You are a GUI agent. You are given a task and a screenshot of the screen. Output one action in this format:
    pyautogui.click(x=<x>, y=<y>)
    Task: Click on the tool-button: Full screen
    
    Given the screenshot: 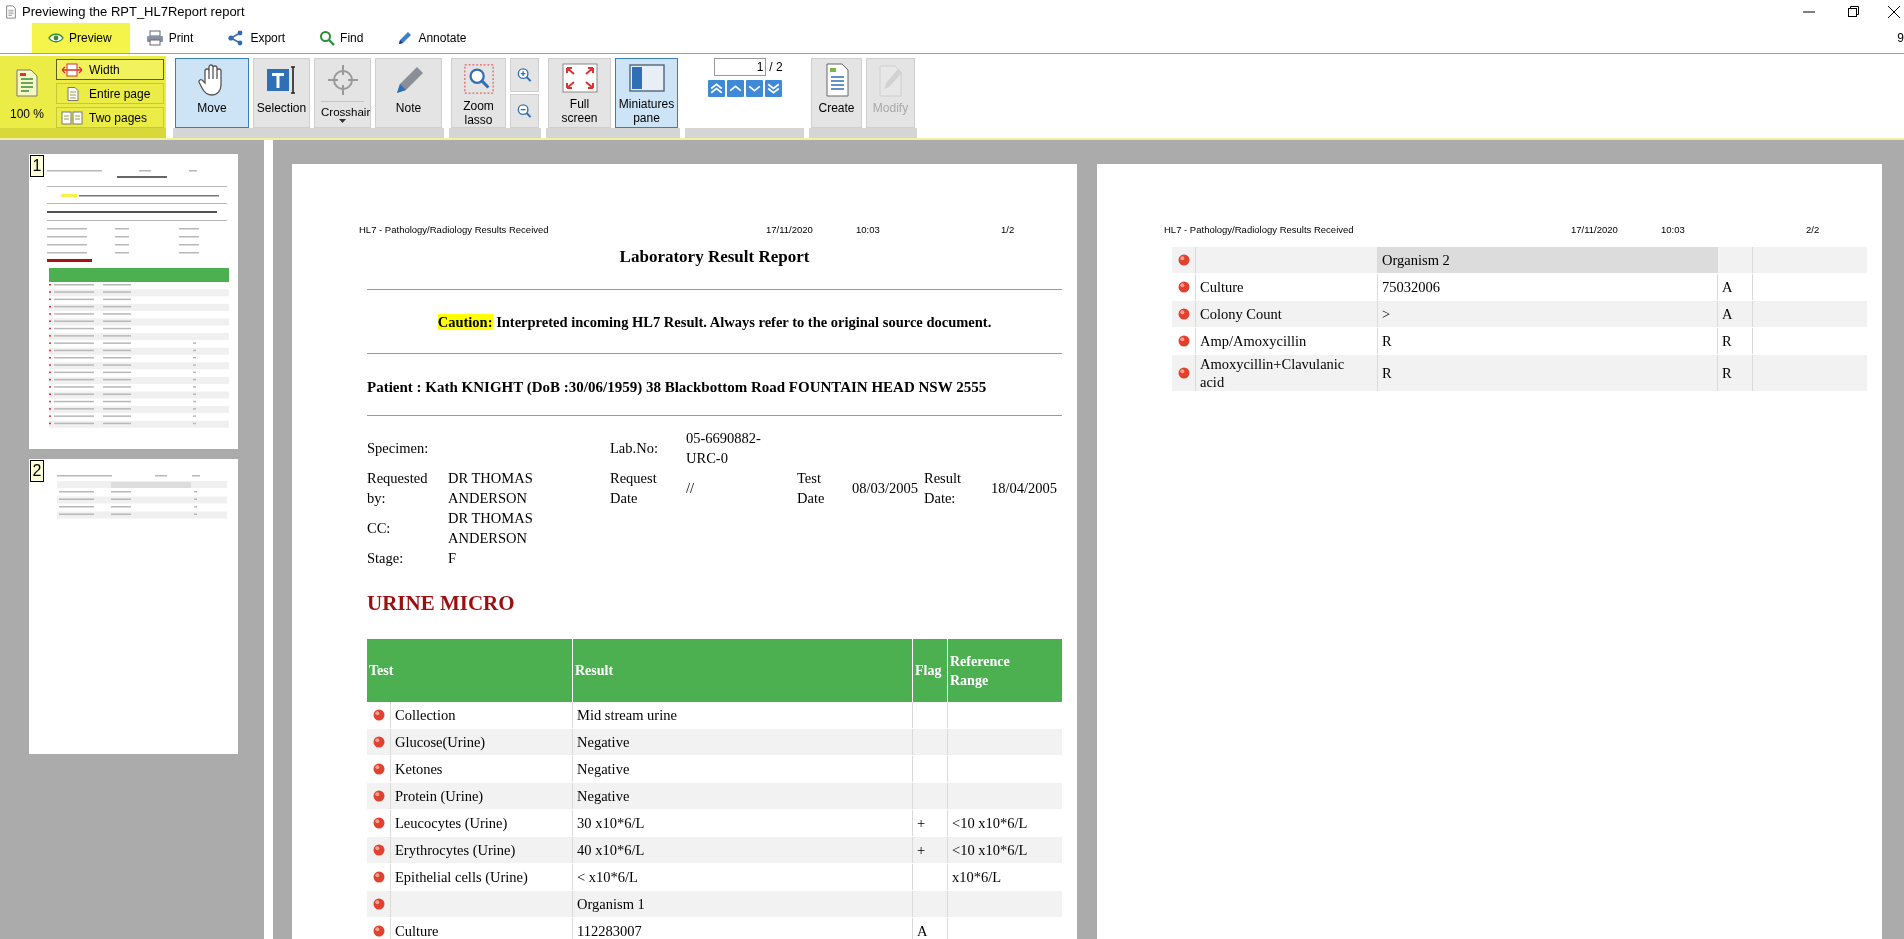 What is the action you would take?
    pyautogui.click(x=579, y=93)
    